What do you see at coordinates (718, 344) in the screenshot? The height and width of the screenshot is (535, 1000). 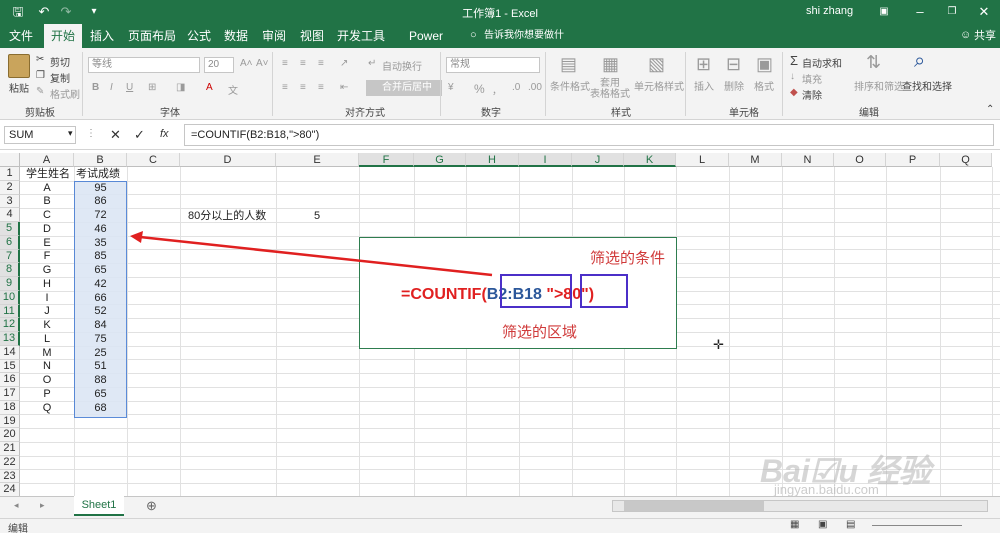 I see `cursor-icon: ✛` at bounding box center [718, 344].